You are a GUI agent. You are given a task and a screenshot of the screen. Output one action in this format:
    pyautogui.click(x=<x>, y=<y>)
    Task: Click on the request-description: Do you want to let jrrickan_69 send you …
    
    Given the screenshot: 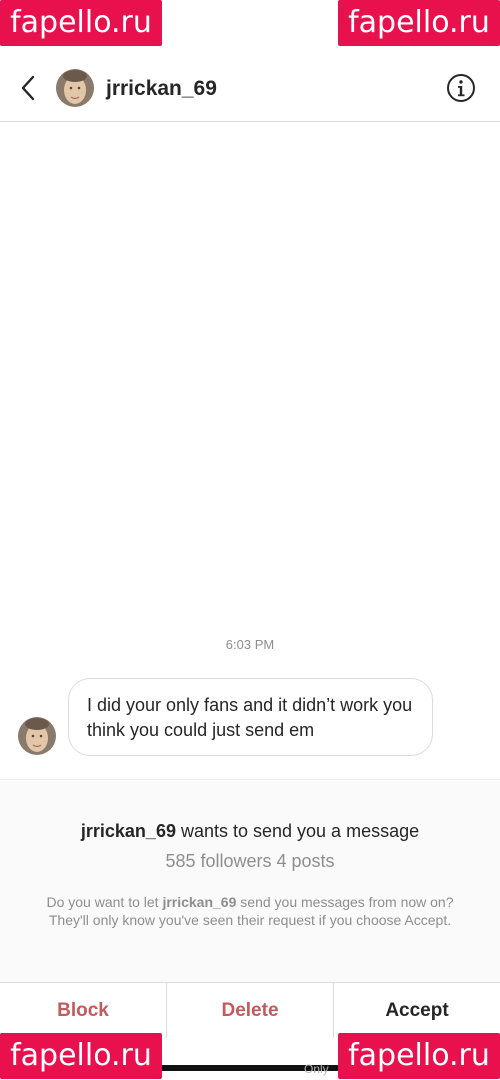 What is the action you would take?
    pyautogui.click(x=250, y=911)
    